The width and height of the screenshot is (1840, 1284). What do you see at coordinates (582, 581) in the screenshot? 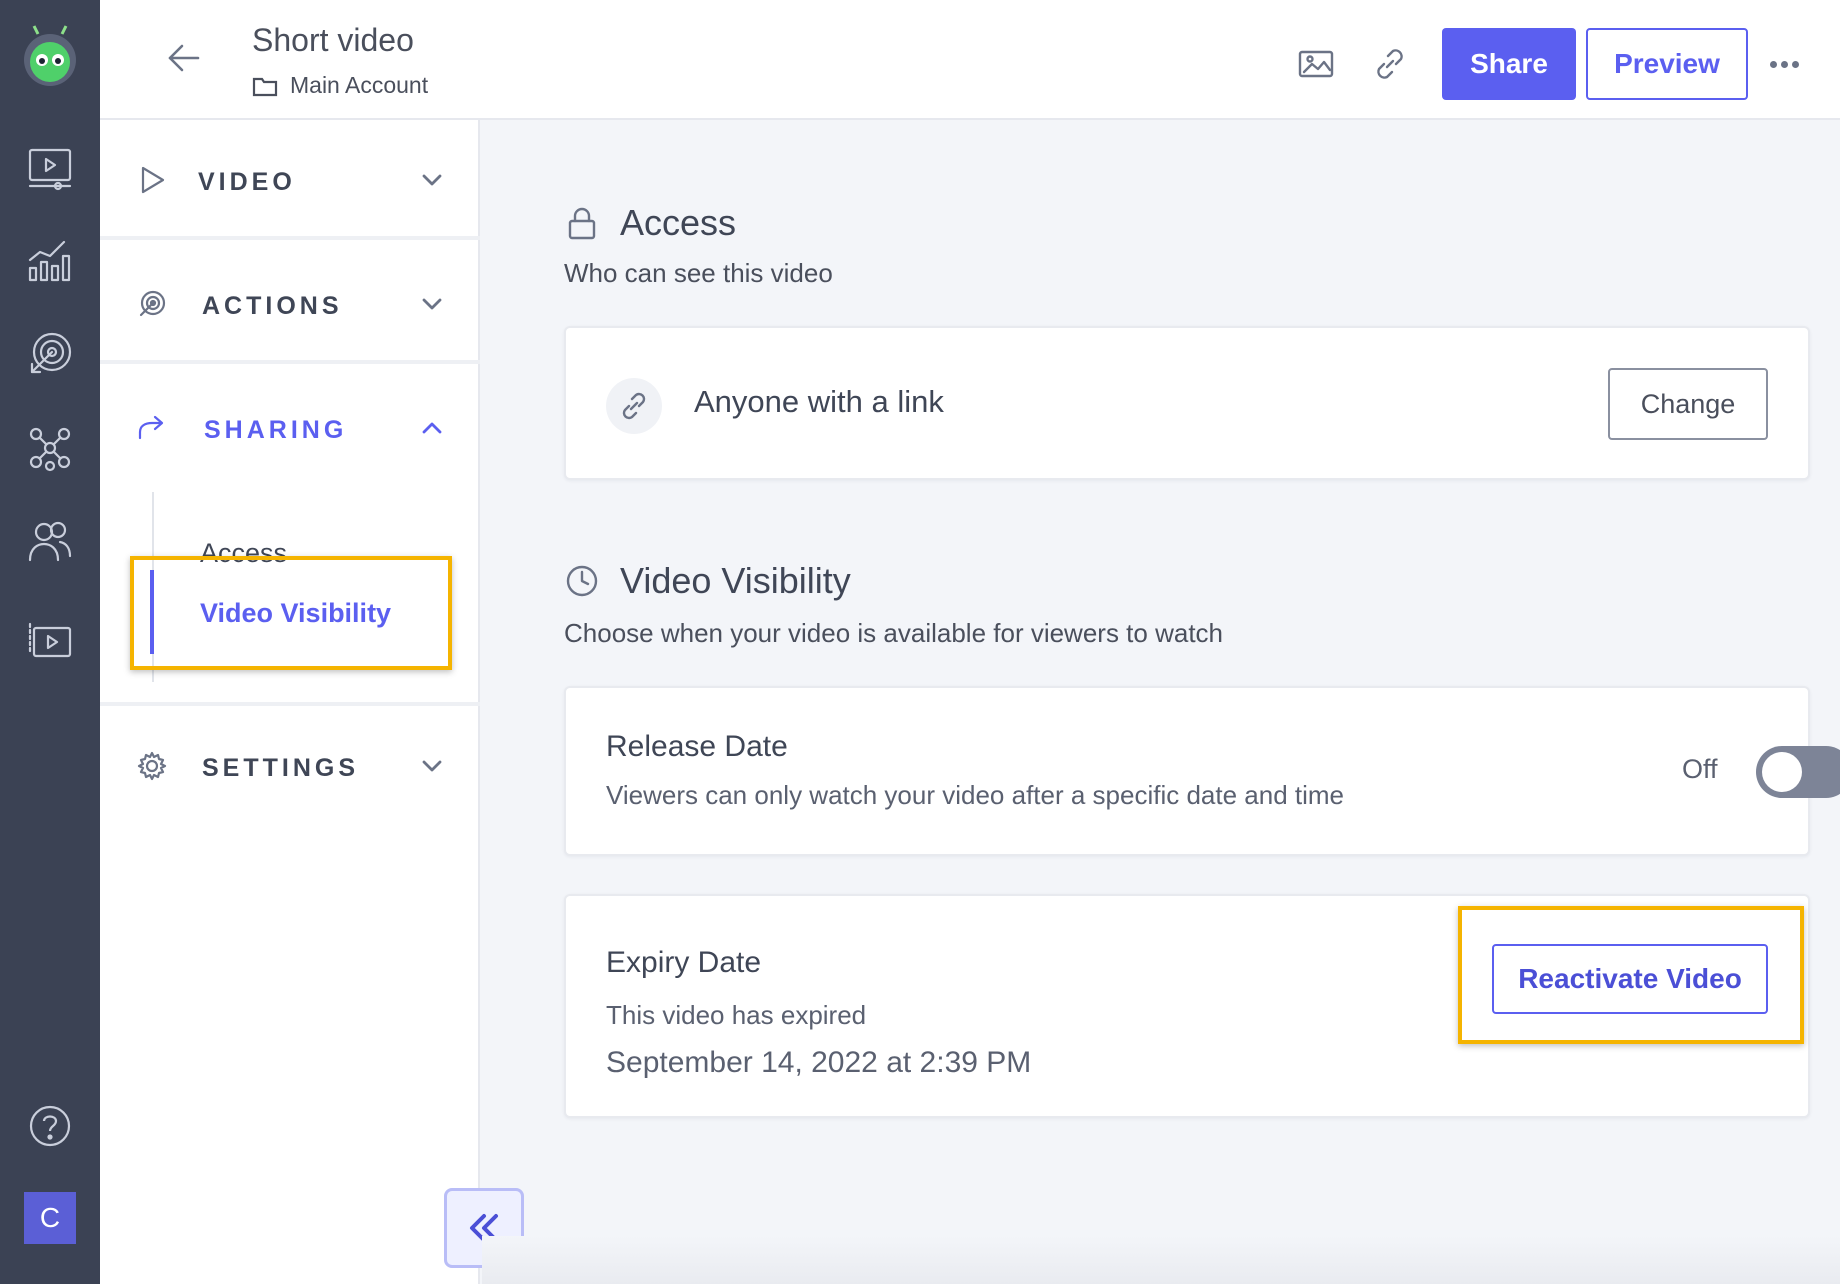
I see `clock-icon` at bounding box center [582, 581].